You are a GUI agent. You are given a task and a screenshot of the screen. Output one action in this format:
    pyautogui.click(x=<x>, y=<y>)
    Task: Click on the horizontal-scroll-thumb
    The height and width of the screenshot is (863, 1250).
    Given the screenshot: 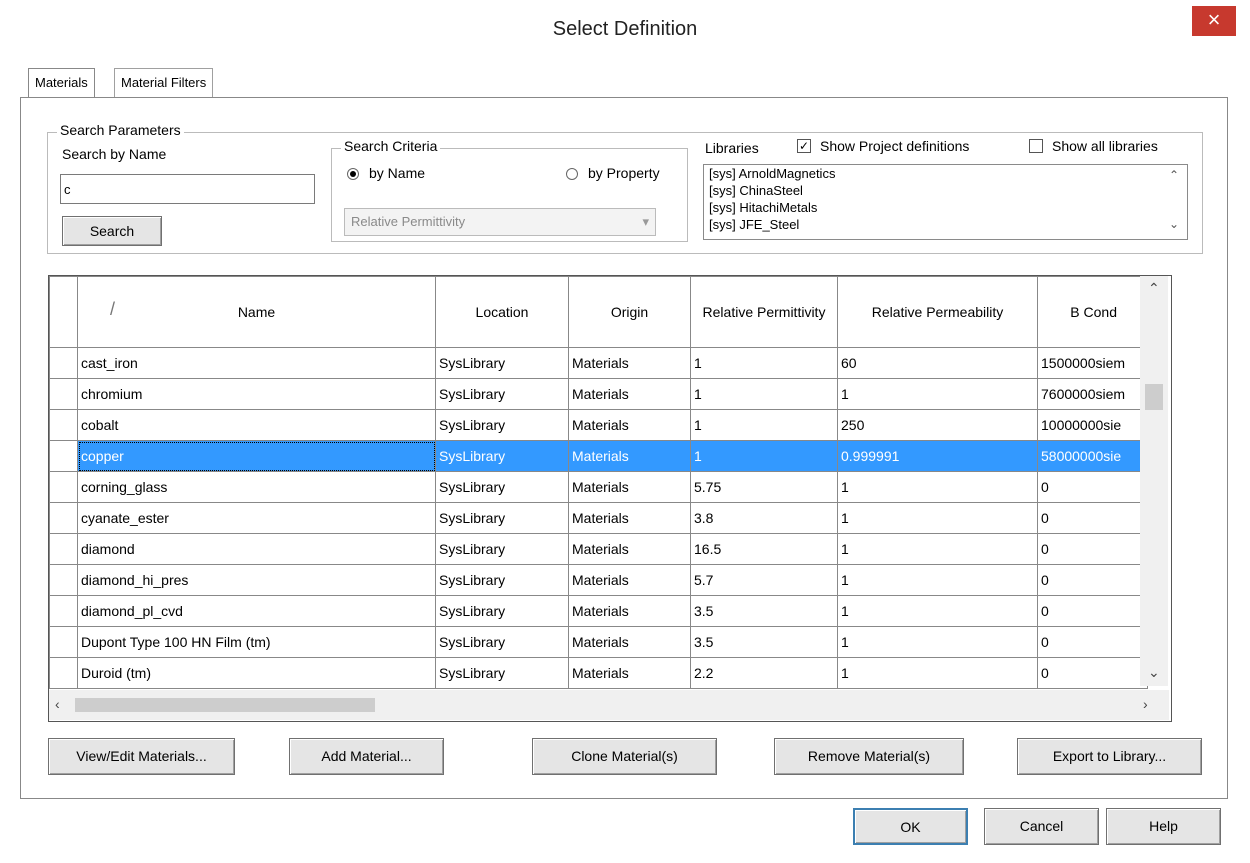 What is the action you would take?
    pyautogui.click(x=225, y=705)
    